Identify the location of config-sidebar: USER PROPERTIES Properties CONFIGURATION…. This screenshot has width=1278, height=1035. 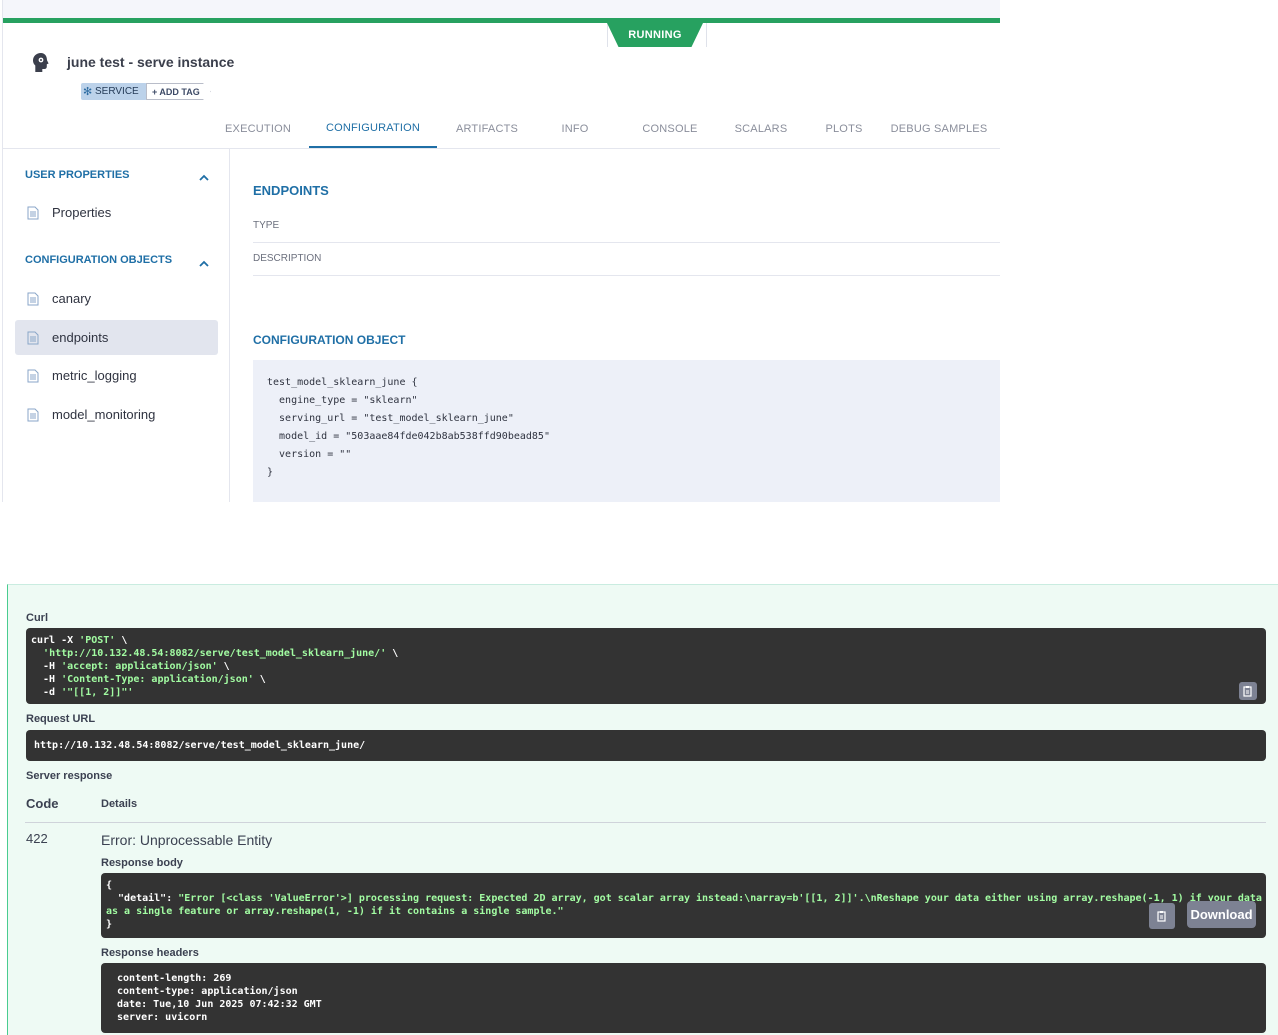
(116, 325).